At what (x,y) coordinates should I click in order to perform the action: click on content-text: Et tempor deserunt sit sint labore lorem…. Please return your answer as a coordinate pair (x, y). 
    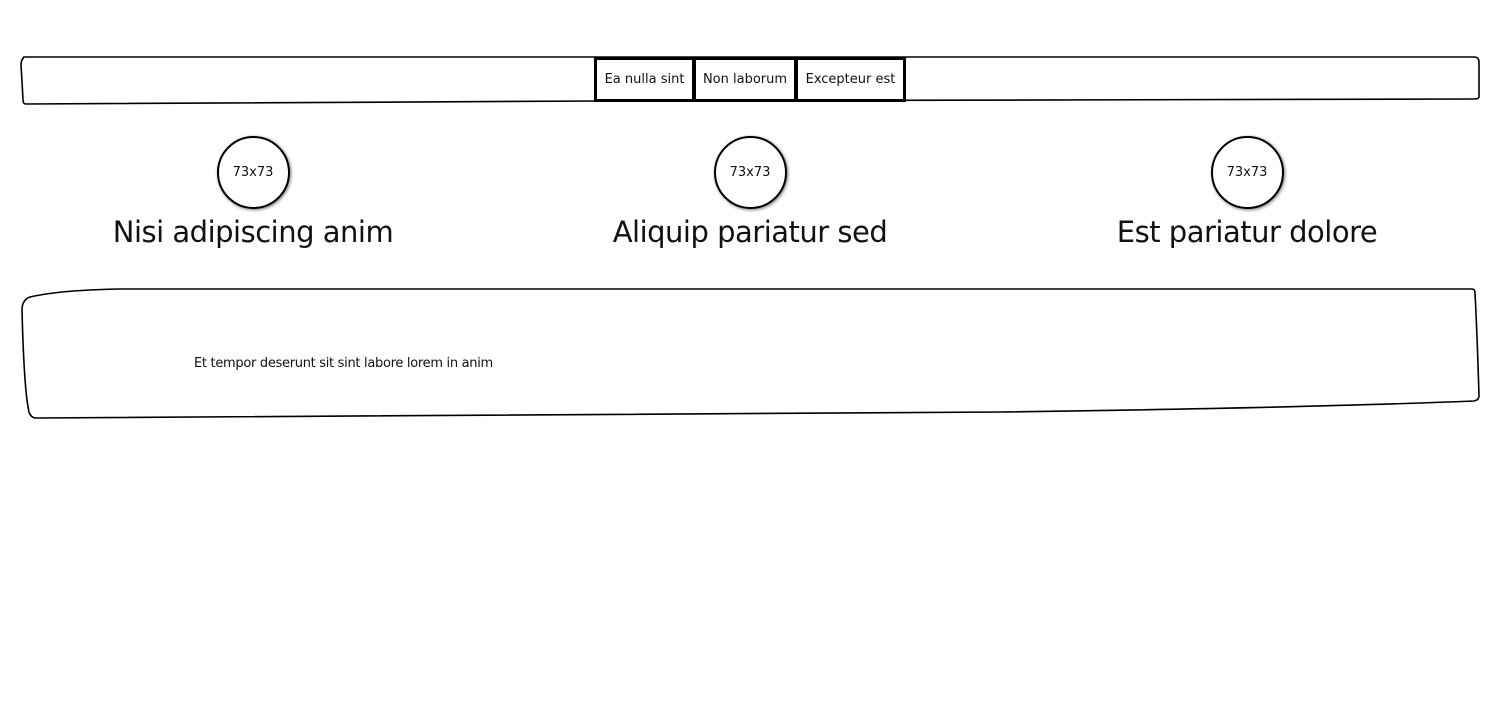
    Looking at the image, I should click on (343, 363).